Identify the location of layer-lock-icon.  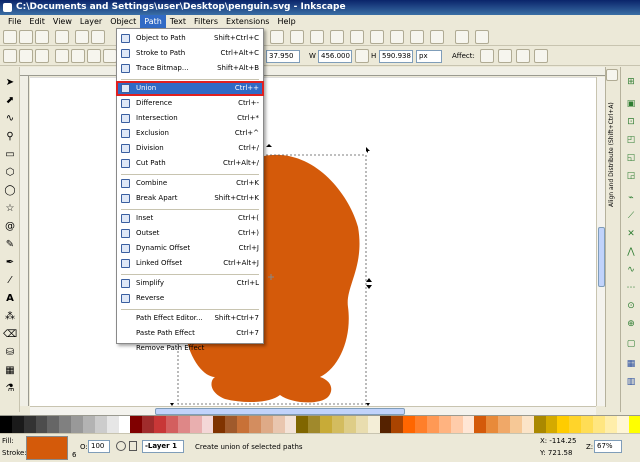
(133, 446).